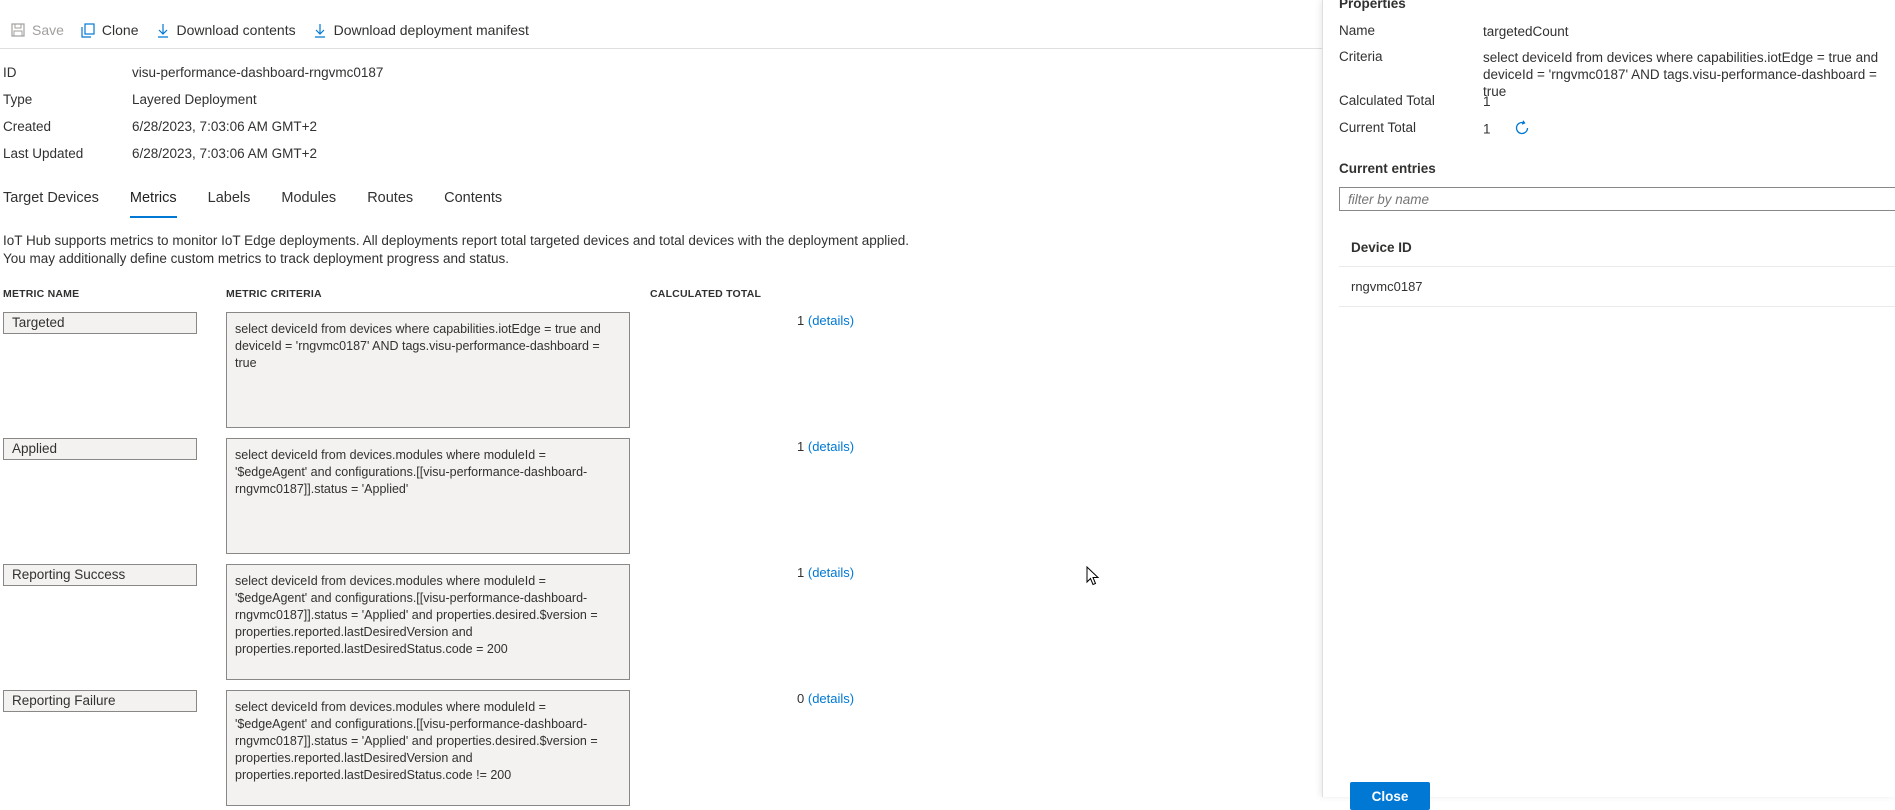 The width and height of the screenshot is (1895, 810). I want to click on metric-total-value: 0, so click(801, 698).